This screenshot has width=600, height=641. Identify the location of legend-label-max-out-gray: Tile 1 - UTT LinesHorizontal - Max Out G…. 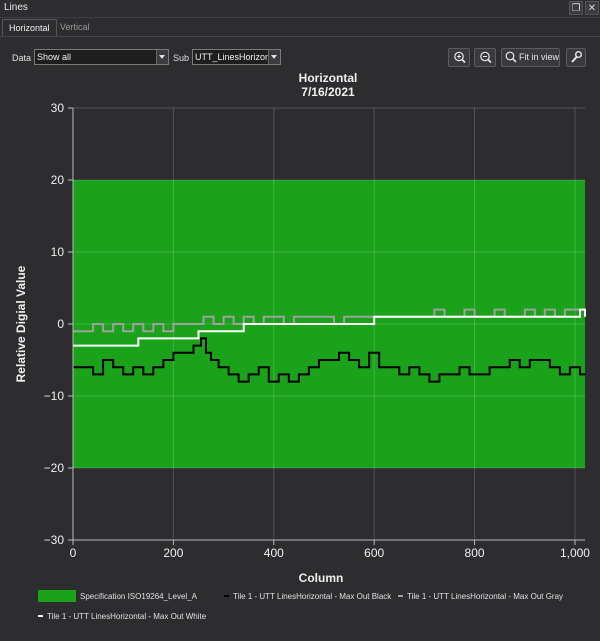
(485, 596).